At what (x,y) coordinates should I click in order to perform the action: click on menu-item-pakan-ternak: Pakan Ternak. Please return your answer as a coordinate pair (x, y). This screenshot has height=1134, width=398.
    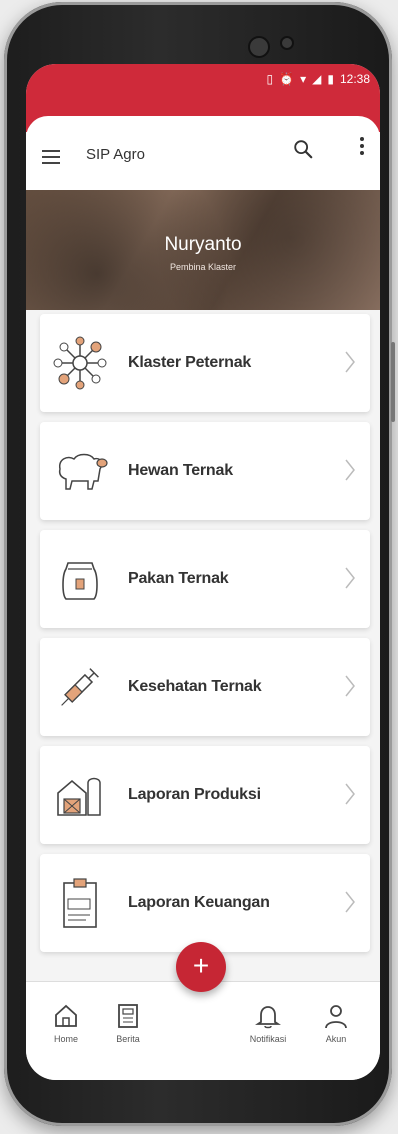
    Looking at the image, I should click on (205, 579).